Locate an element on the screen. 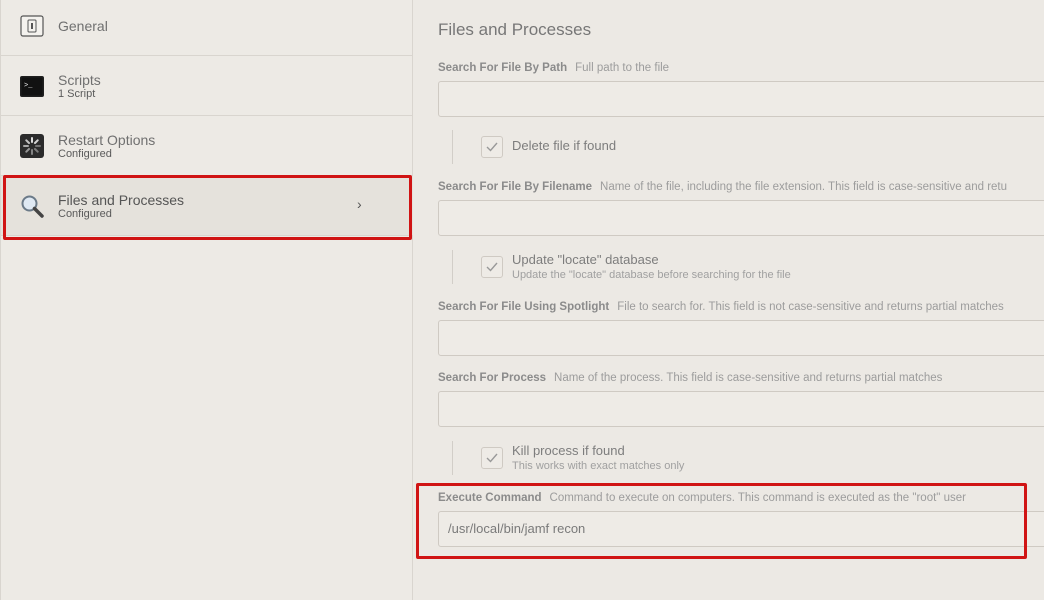  field-hint: Full path to the file is located at coordinates (622, 68).